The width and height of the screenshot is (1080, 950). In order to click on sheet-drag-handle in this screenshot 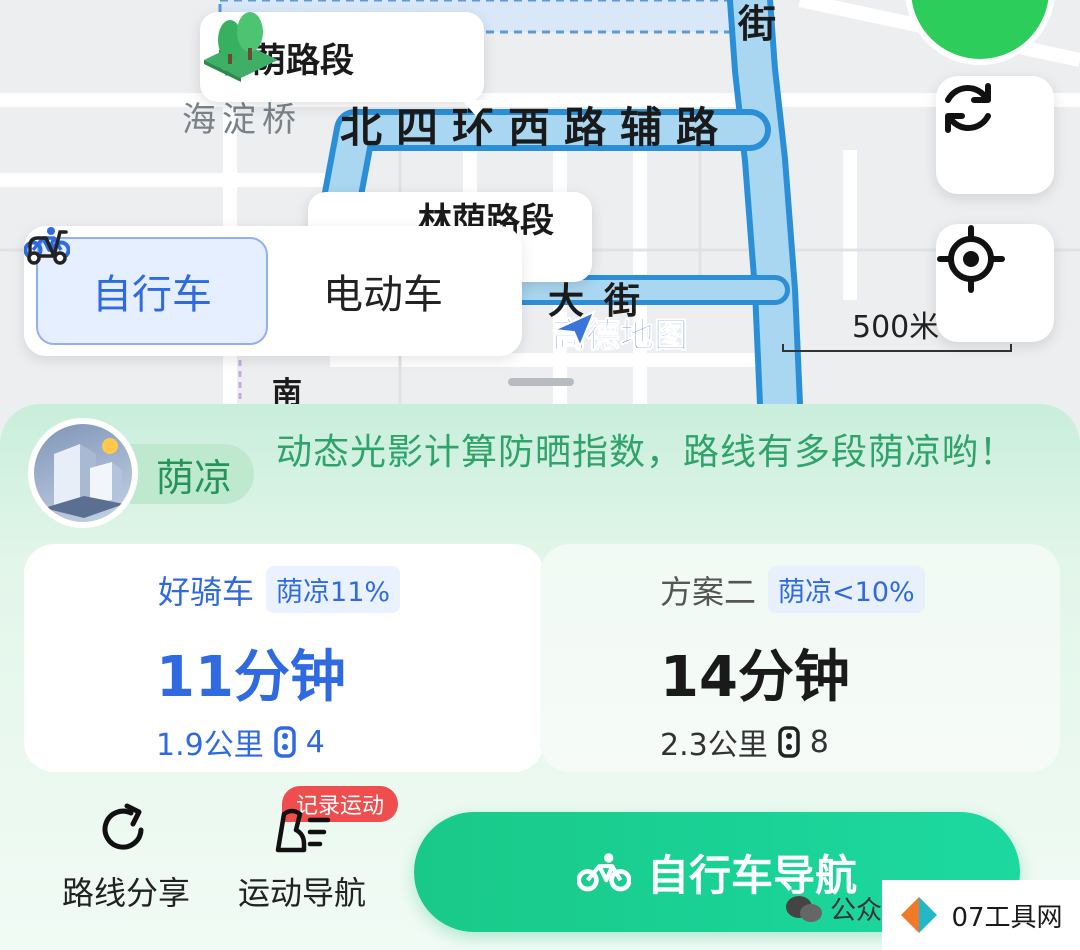, I will do `click(541, 382)`.